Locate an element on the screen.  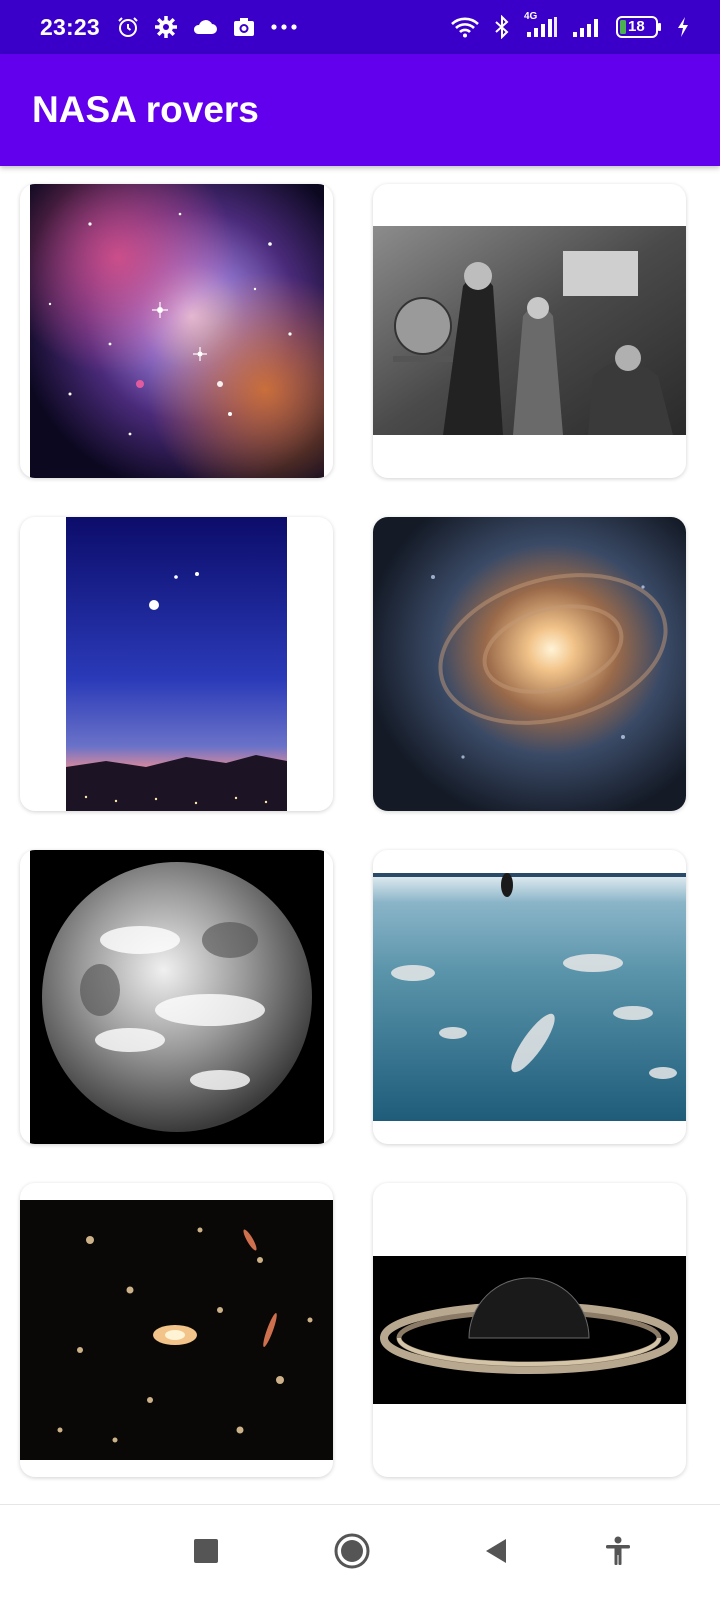
engraving-photo is located at coordinates (529, 330).